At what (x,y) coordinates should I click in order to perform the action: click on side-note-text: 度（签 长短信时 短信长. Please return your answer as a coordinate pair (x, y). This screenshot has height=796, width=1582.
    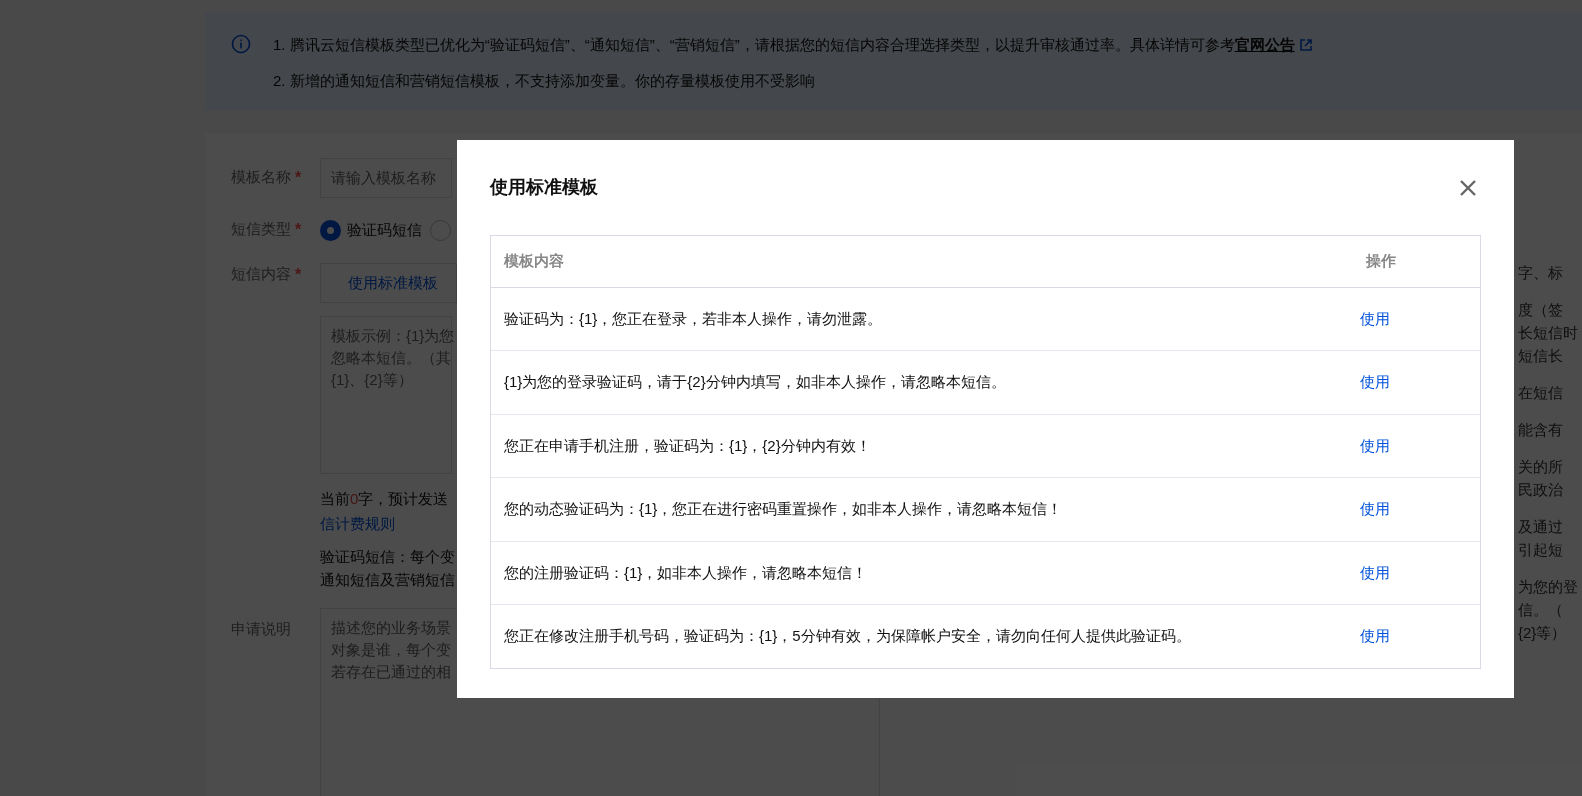
    Looking at the image, I should click on (1548, 333).